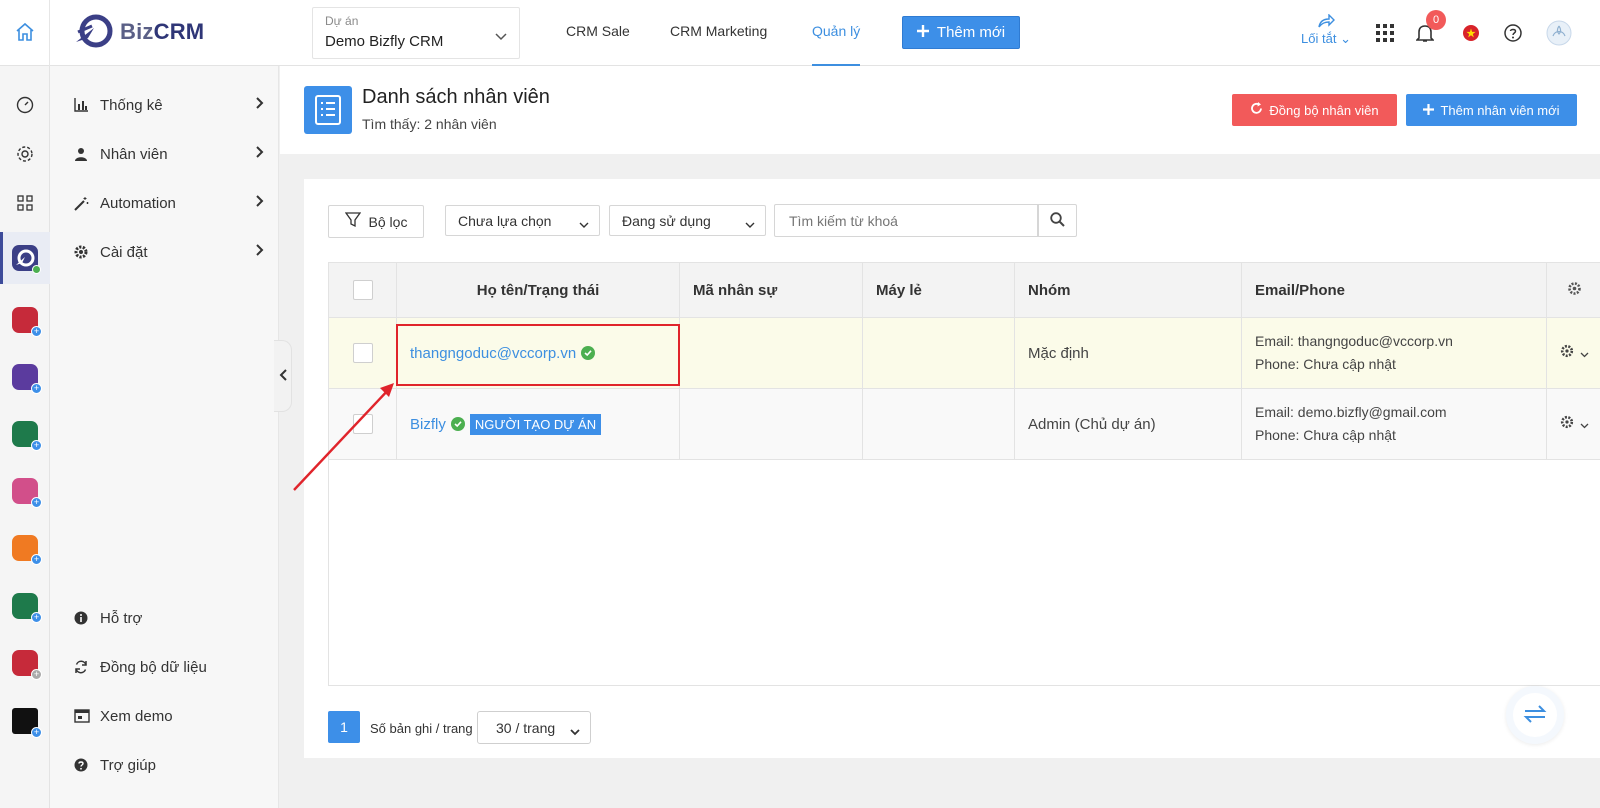 The height and width of the screenshot is (808, 1600). What do you see at coordinates (139, 32) in the screenshot?
I see `brand-logo: BizCRM` at bounding box center [139, 32].